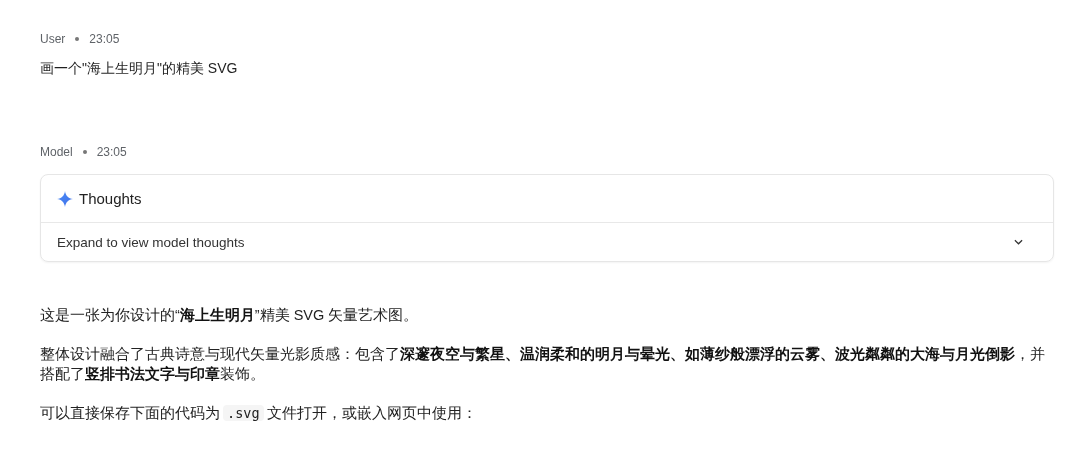 This screenshot has width=1080, height=452. Describe the element at coordinates (543, 364) in the screenshot. I see `paragraph: 整体设计融合了古典诗意与现代矢量光影质感：包含了深邃夜空与繁星、温润柔和的明月与晕光、如薄纱般漂浮的云雾、波光粼粼的大海与月光倒影，并搭配了竖排书法文字与印章装饰。` at that location.